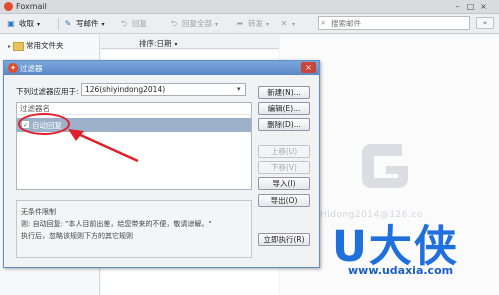  What do you see at coordinates (485, 23) in the screenshot?
I see `collapse-button: «` at bounding box center [485, 23].